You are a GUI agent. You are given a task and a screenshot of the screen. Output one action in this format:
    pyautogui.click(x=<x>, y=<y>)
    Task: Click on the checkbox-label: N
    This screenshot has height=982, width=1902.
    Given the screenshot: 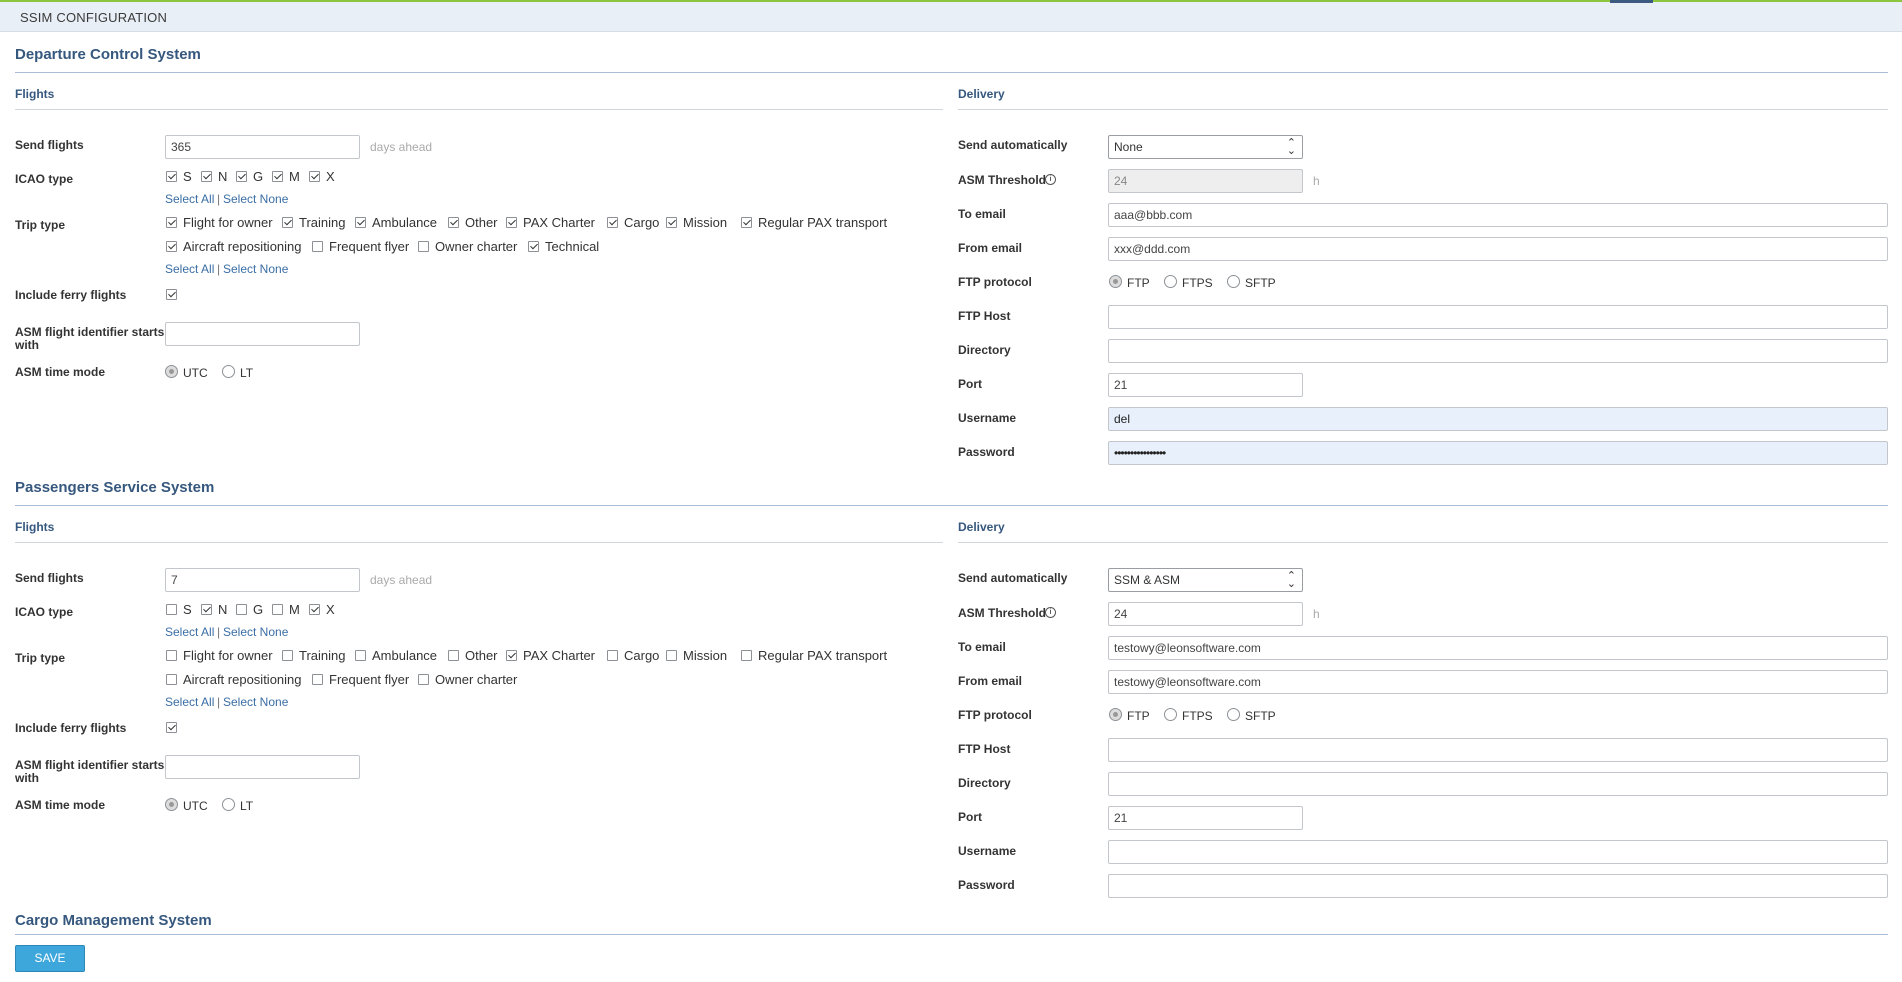 What is the action you would take?
    pyautogui.click(x=223, y=609)
    